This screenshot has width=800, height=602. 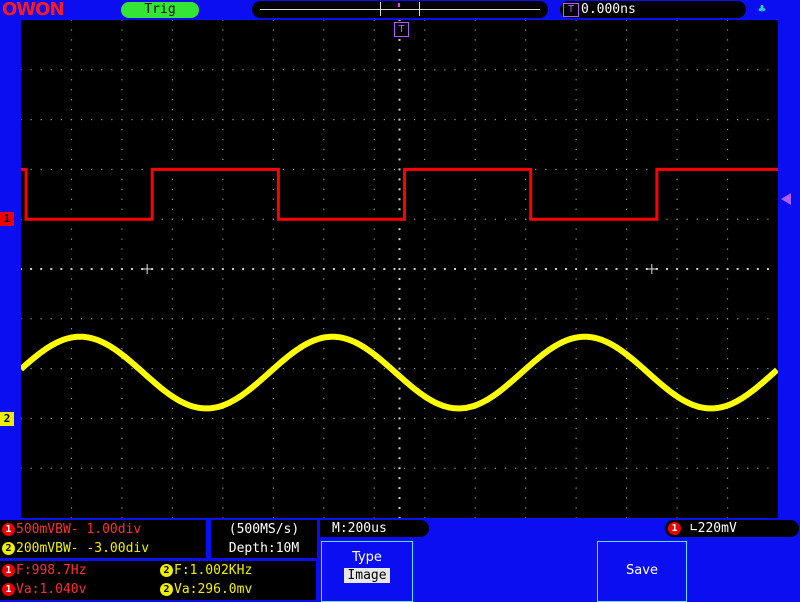 I want to click on ch1-square-waveform, so click(x=399, y=194).